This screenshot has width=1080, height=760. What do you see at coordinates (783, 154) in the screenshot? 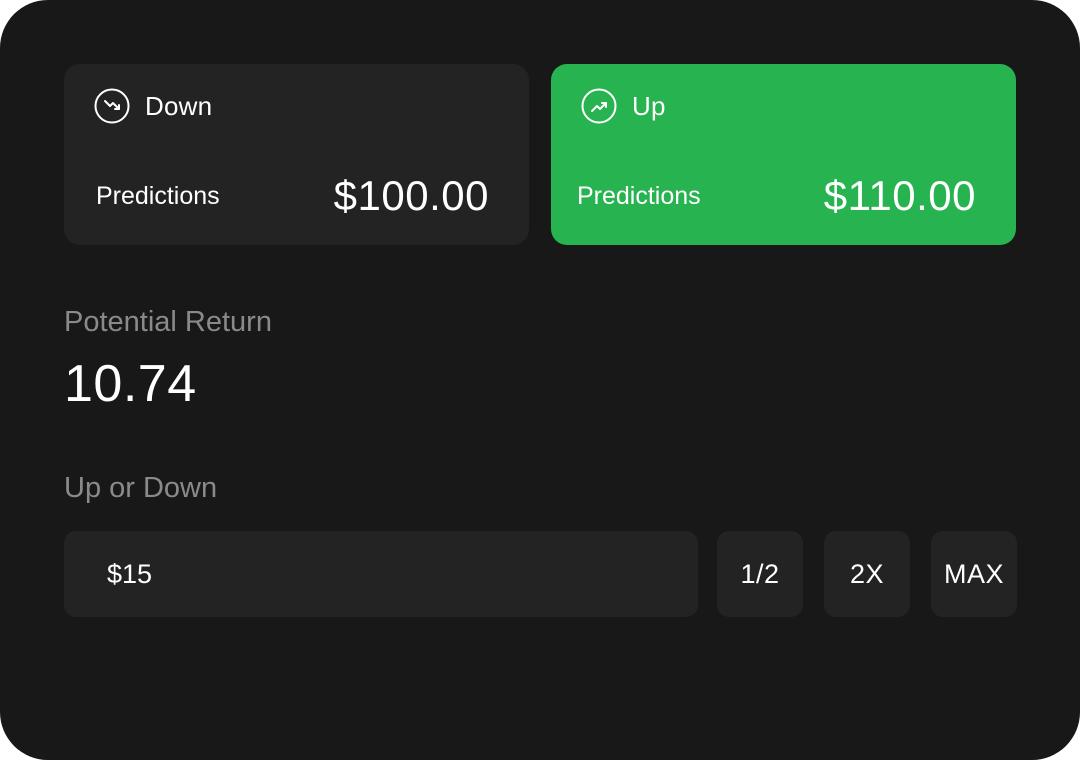
I see `up-option-card: Up Predictions $110.00` at bounding box center [783, 154].